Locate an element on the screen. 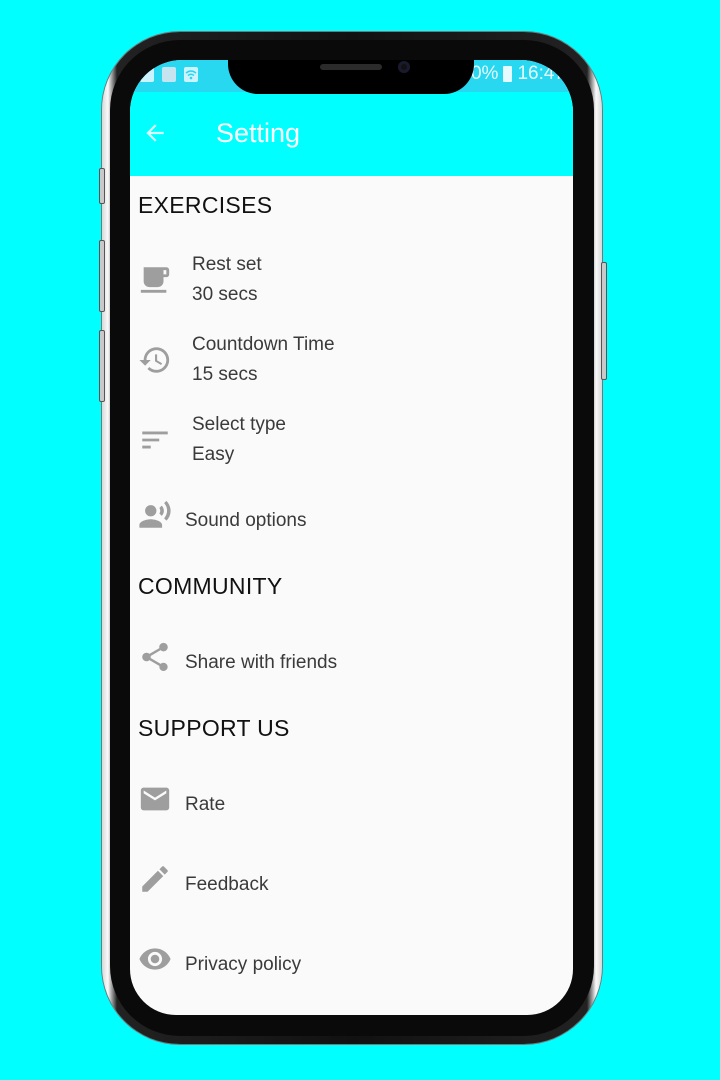 The width and height of the screenshot is (720, 1080). clock: 16:47 is located at coordinates (541, 73).